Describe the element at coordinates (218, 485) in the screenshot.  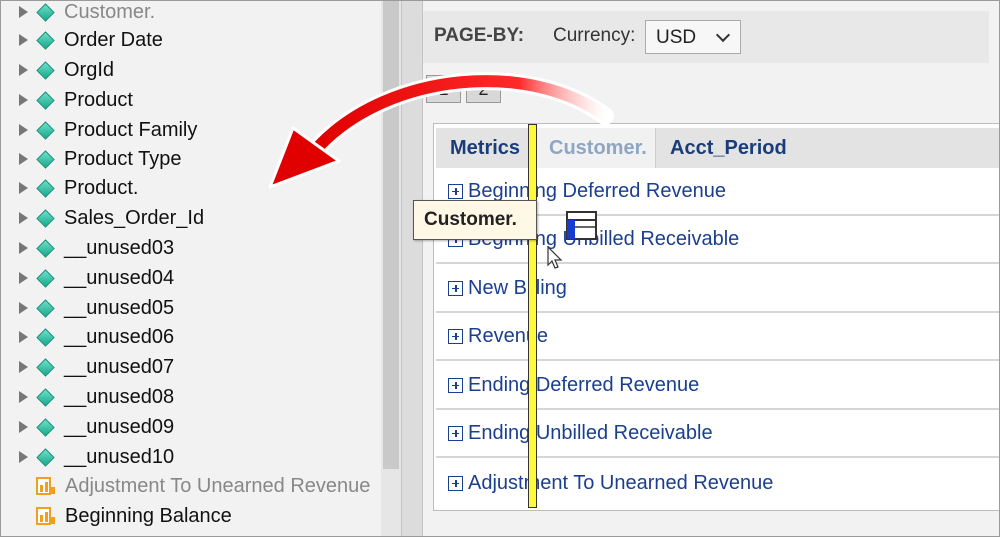
I see `tree-item-label: Adjustment To Unearned Revenue` at that location.